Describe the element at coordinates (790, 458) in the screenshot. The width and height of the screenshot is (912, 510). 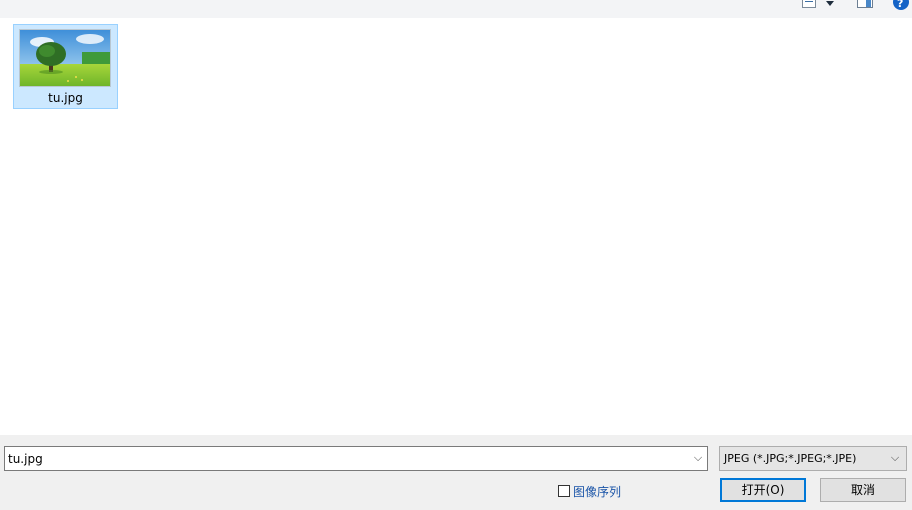
I see `file-type-value: JPEG (*.JPG;*.JPEG;*.JPE)` at that location.